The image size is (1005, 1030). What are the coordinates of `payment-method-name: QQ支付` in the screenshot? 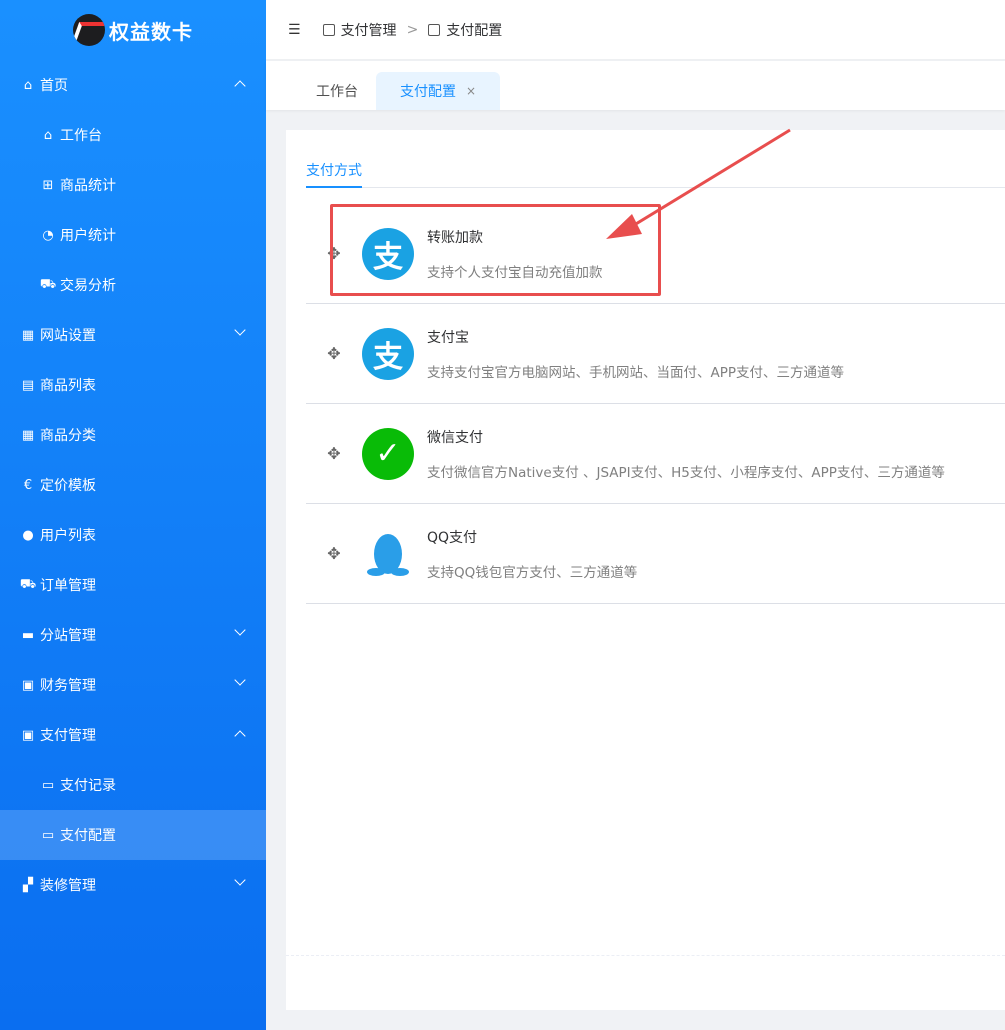 It's located at (452, 537).